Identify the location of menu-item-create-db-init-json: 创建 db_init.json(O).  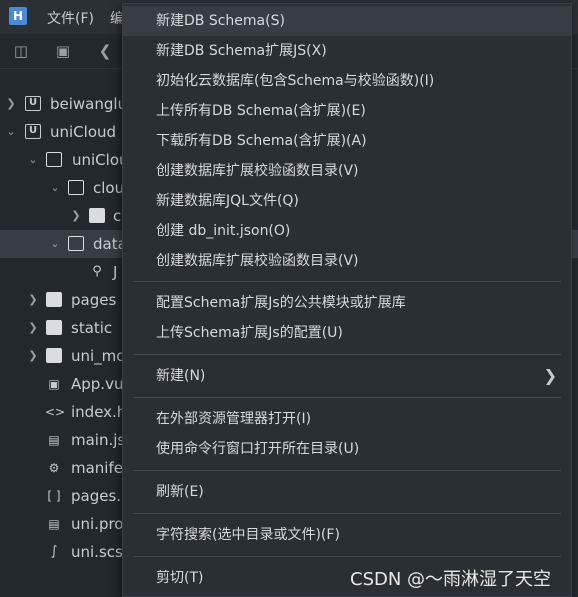
(347, 231).